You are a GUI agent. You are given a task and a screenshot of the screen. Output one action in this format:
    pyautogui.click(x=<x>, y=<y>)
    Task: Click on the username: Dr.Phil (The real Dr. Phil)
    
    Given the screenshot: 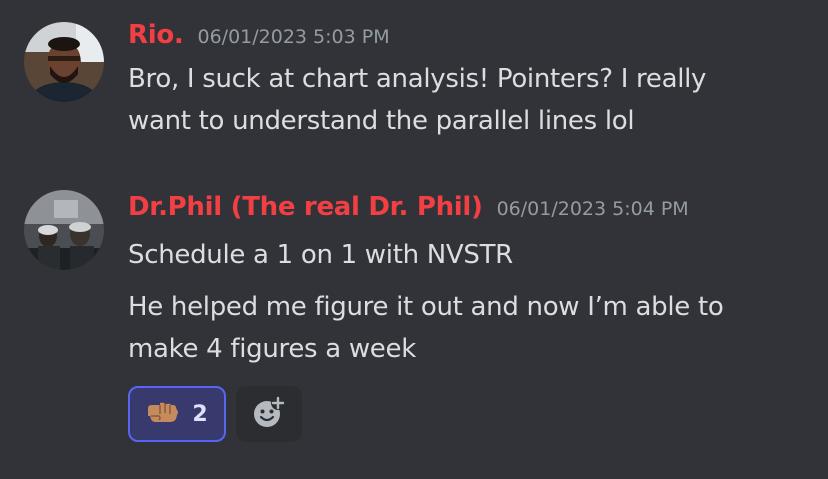 What is the action you would take?
    pyautogui.click(x=305, y=207)
    